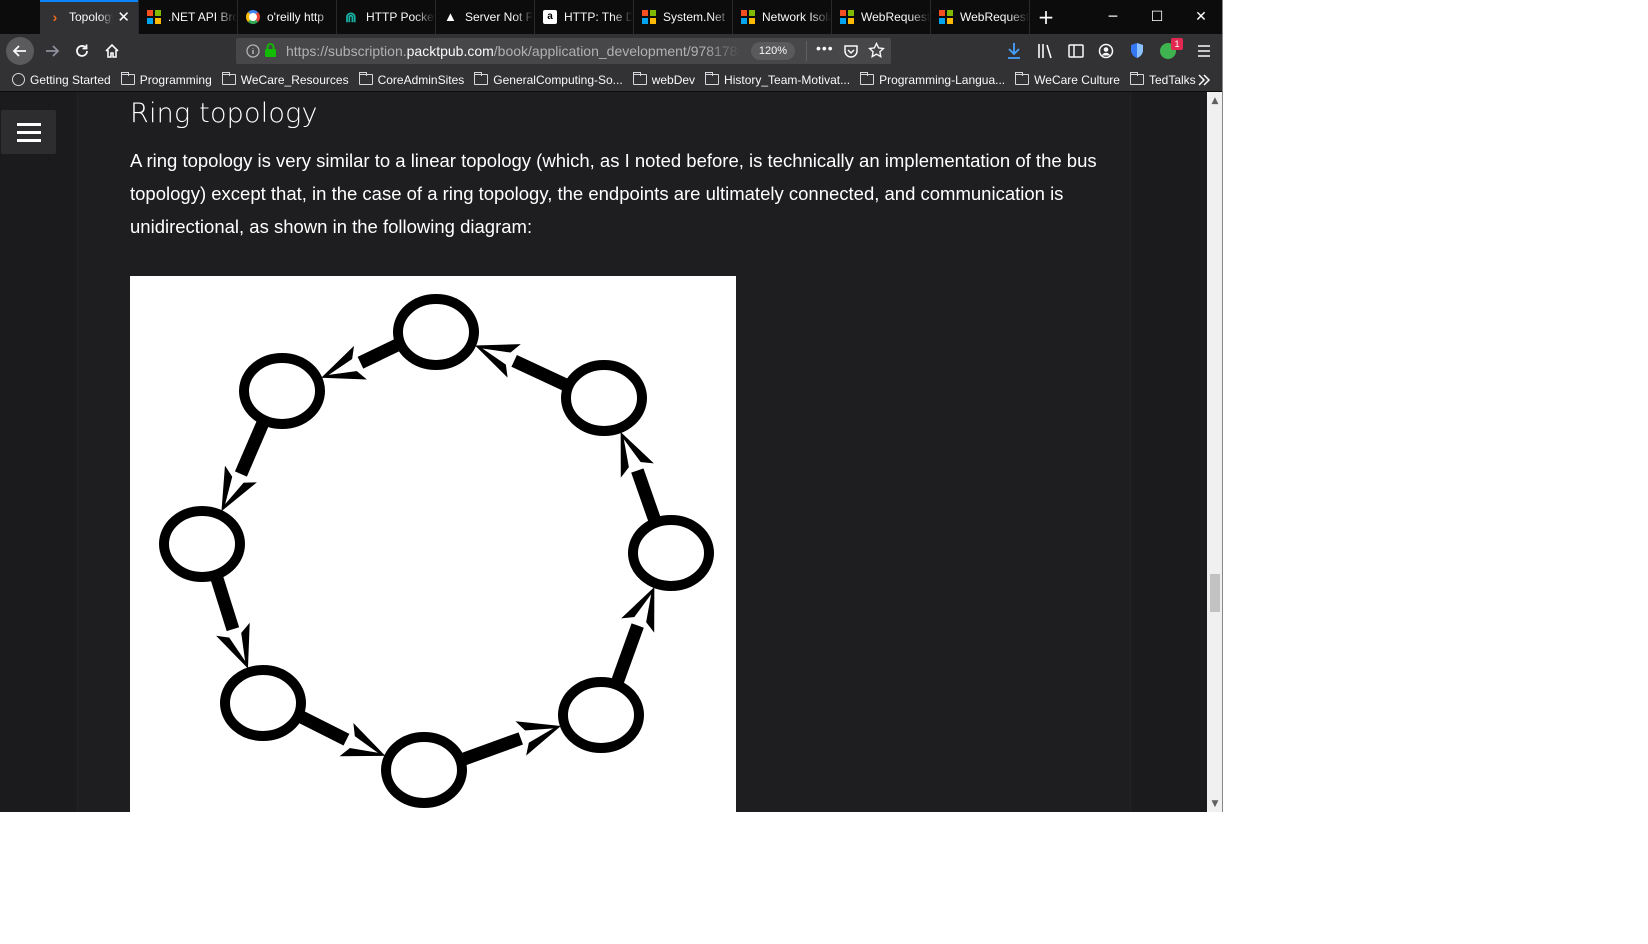  I want to click on forward-arrow-icon, so click(53, 51).